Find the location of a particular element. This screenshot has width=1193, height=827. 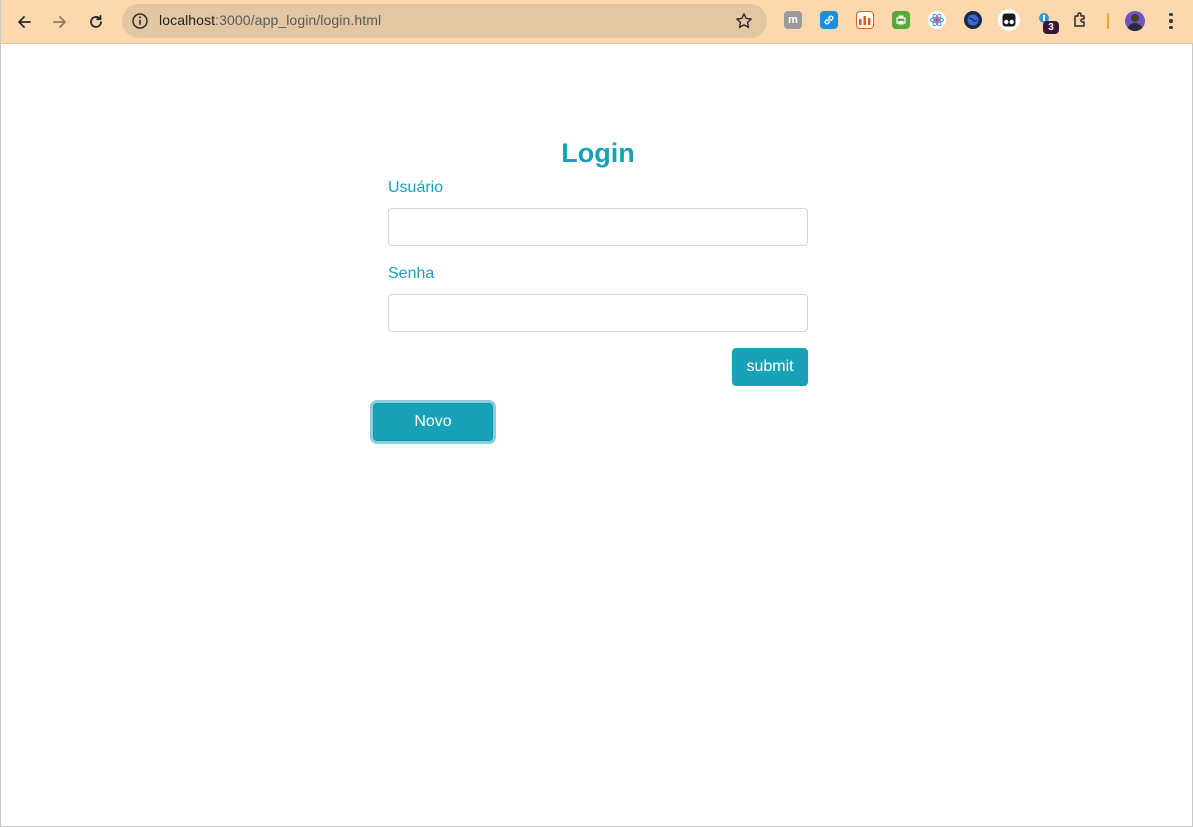

url-path: :3000/app_login/login.html is located at coordinates (298, 20).